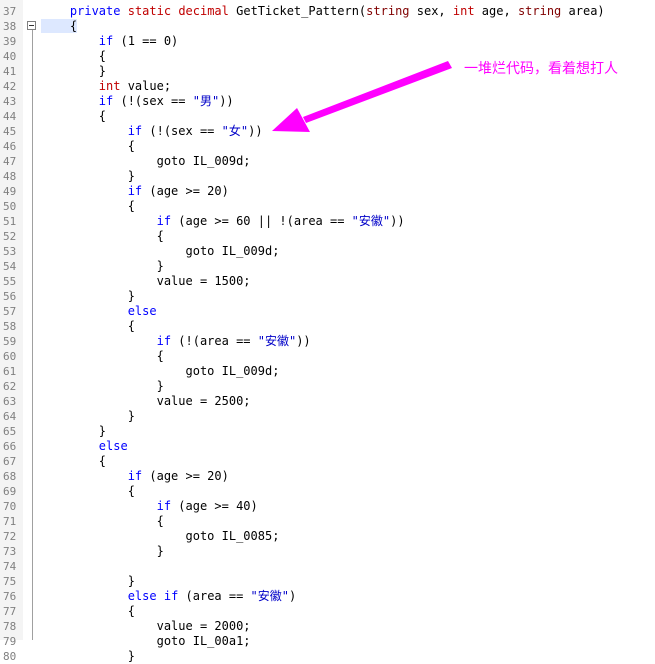  What do you see at coordinates (291, 120) in the screenshot?
I see `arrow-head` at bounding box center [291, 120].